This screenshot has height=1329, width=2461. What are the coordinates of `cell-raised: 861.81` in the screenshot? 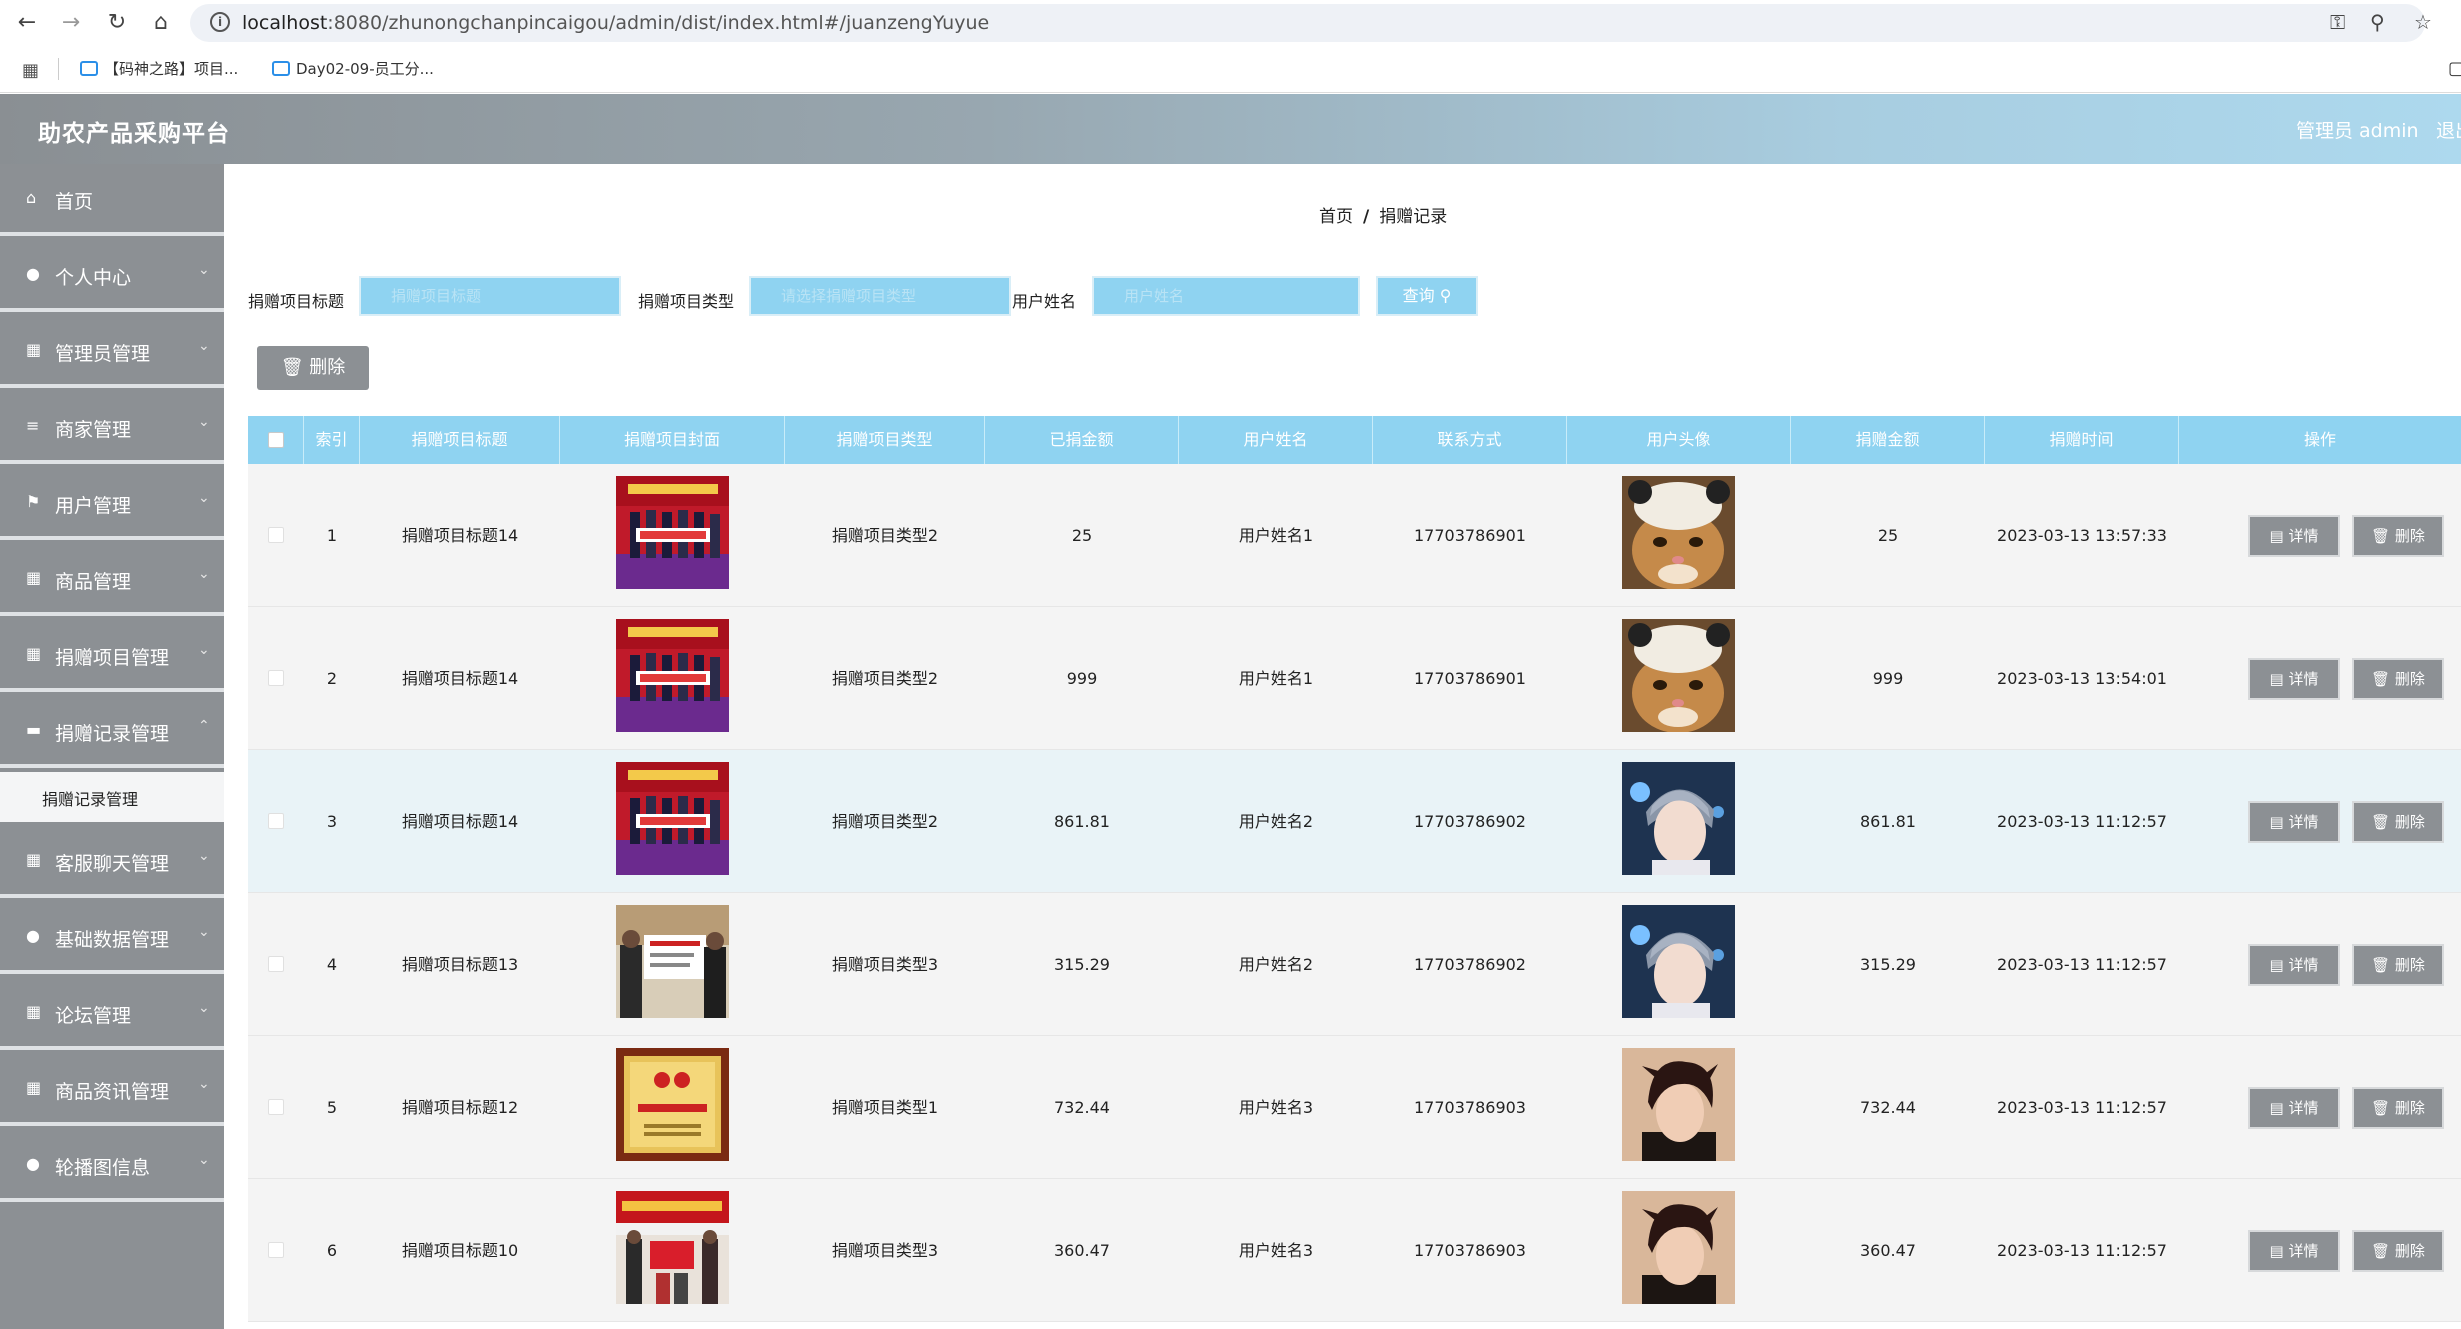 It's located at (1082, 821).